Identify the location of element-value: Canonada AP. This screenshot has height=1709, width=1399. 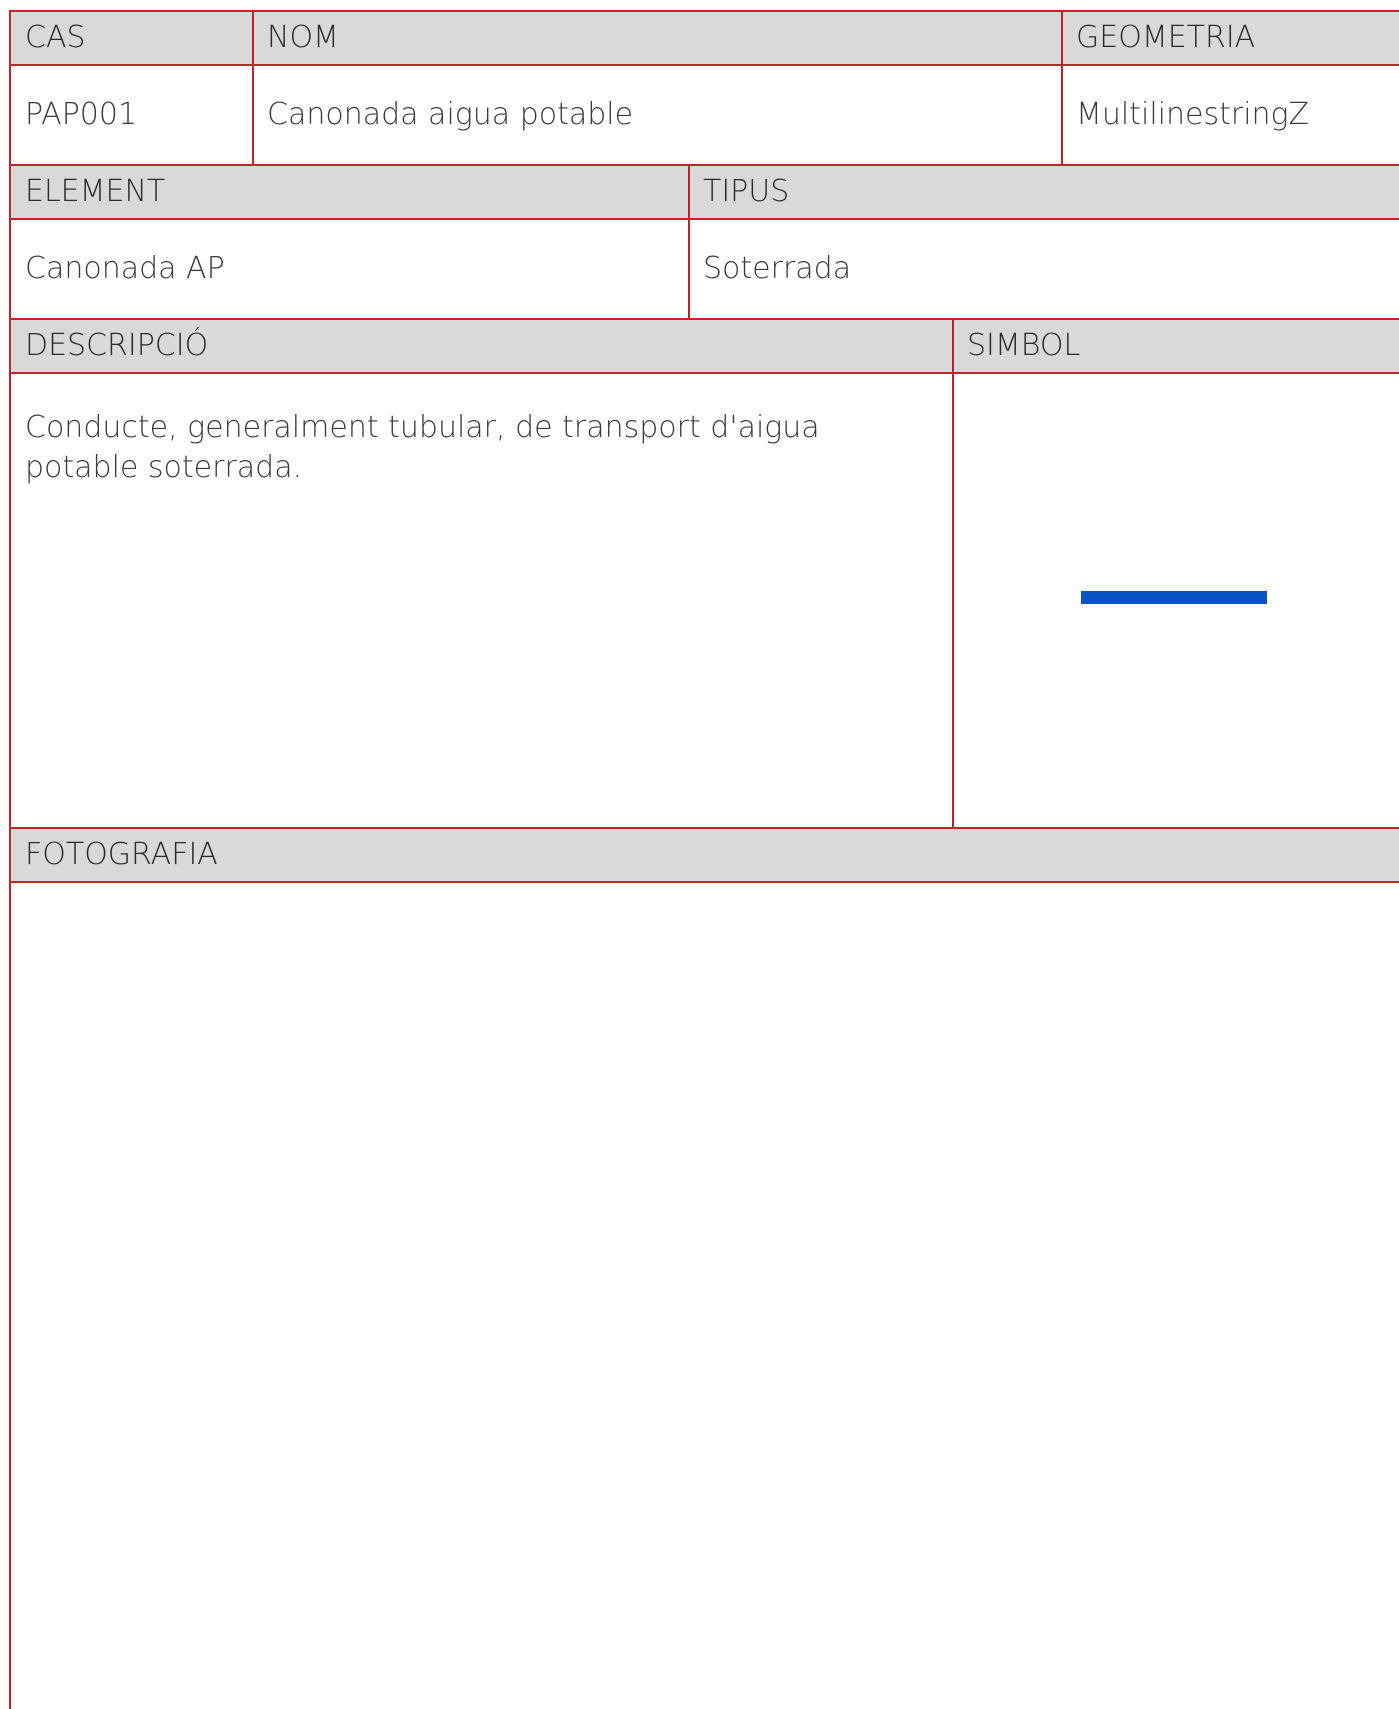
(350, 269).